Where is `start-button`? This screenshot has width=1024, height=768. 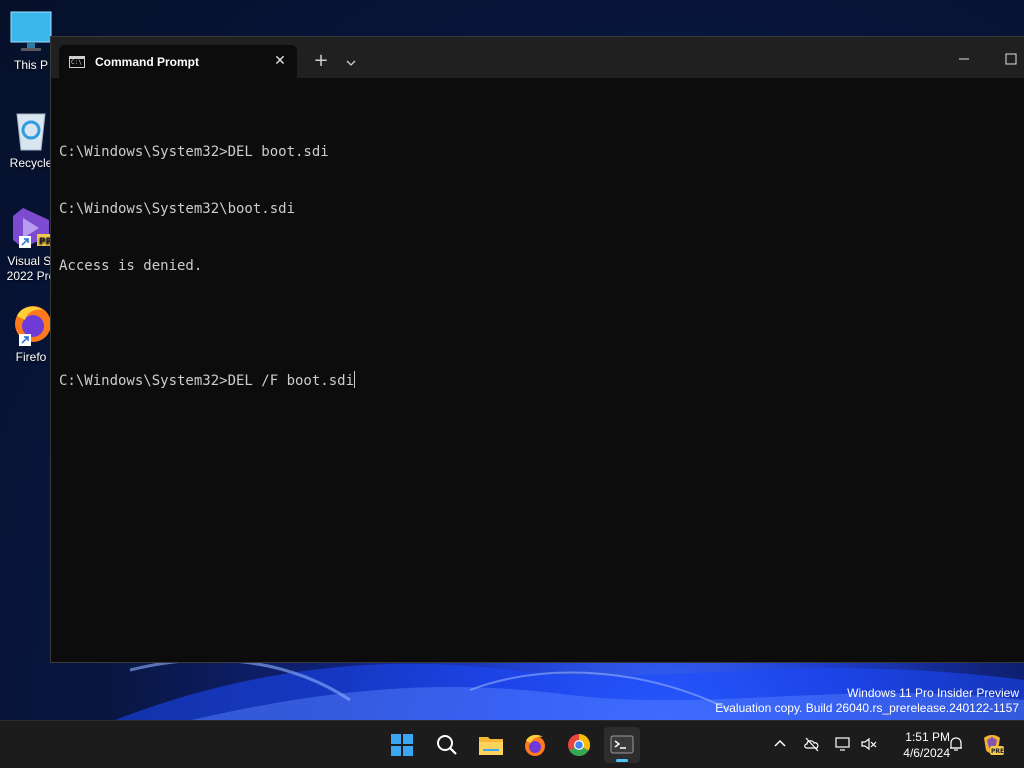 start-button is located at coordinates (402, 745).